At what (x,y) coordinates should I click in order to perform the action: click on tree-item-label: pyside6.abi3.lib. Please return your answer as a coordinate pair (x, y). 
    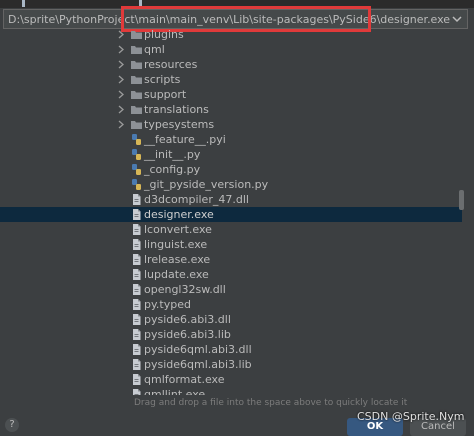
    Looking at the image, I should click on (187, 334).